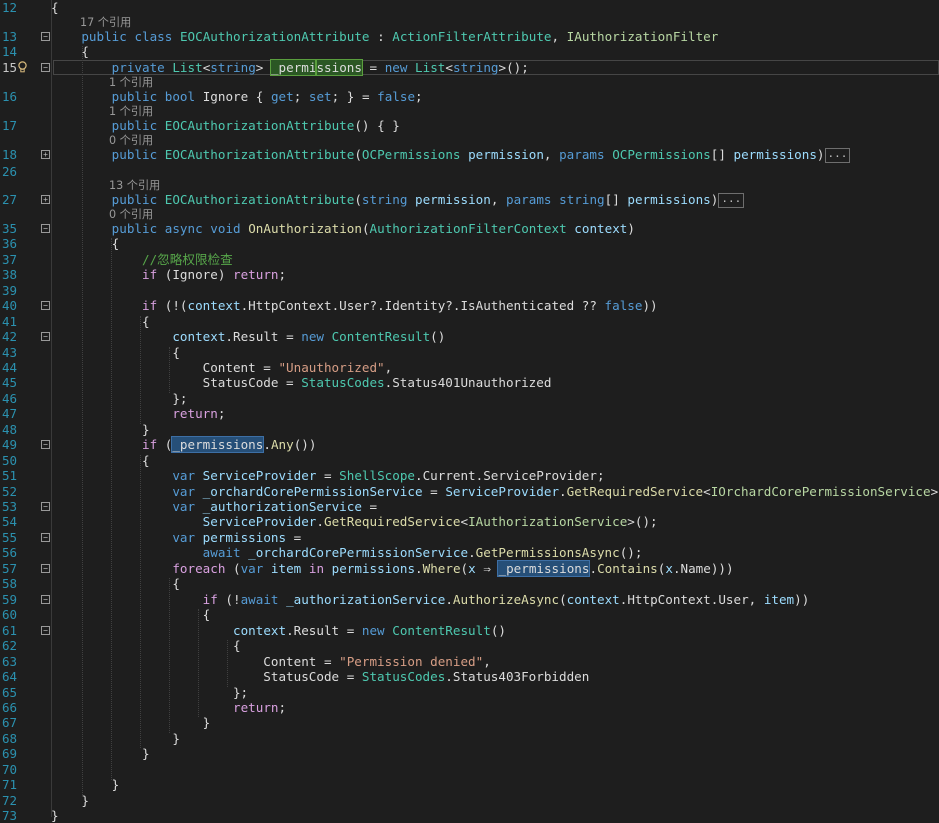  Describe the element at coordinates (469, 645) in the screenshot. I see `code-line: 62 {` at that location.